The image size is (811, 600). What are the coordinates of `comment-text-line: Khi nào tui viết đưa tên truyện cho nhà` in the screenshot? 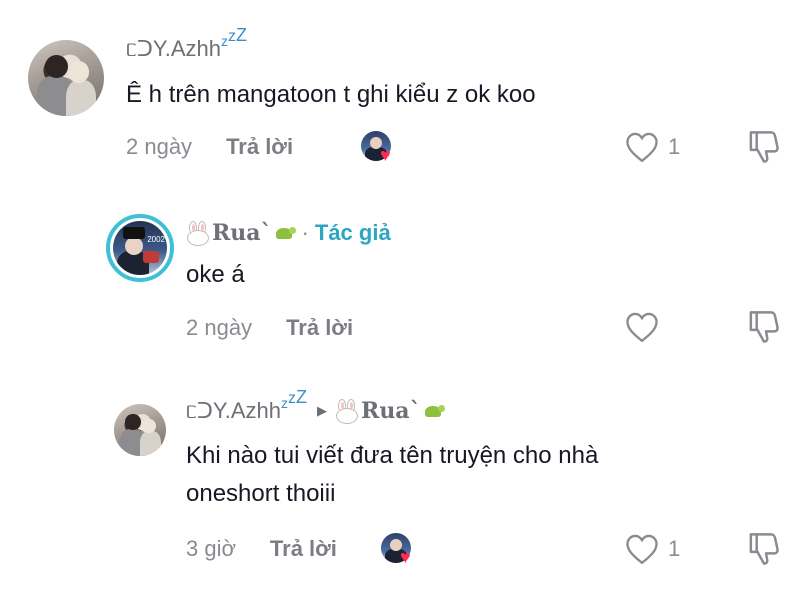 It's located at (392, 455).